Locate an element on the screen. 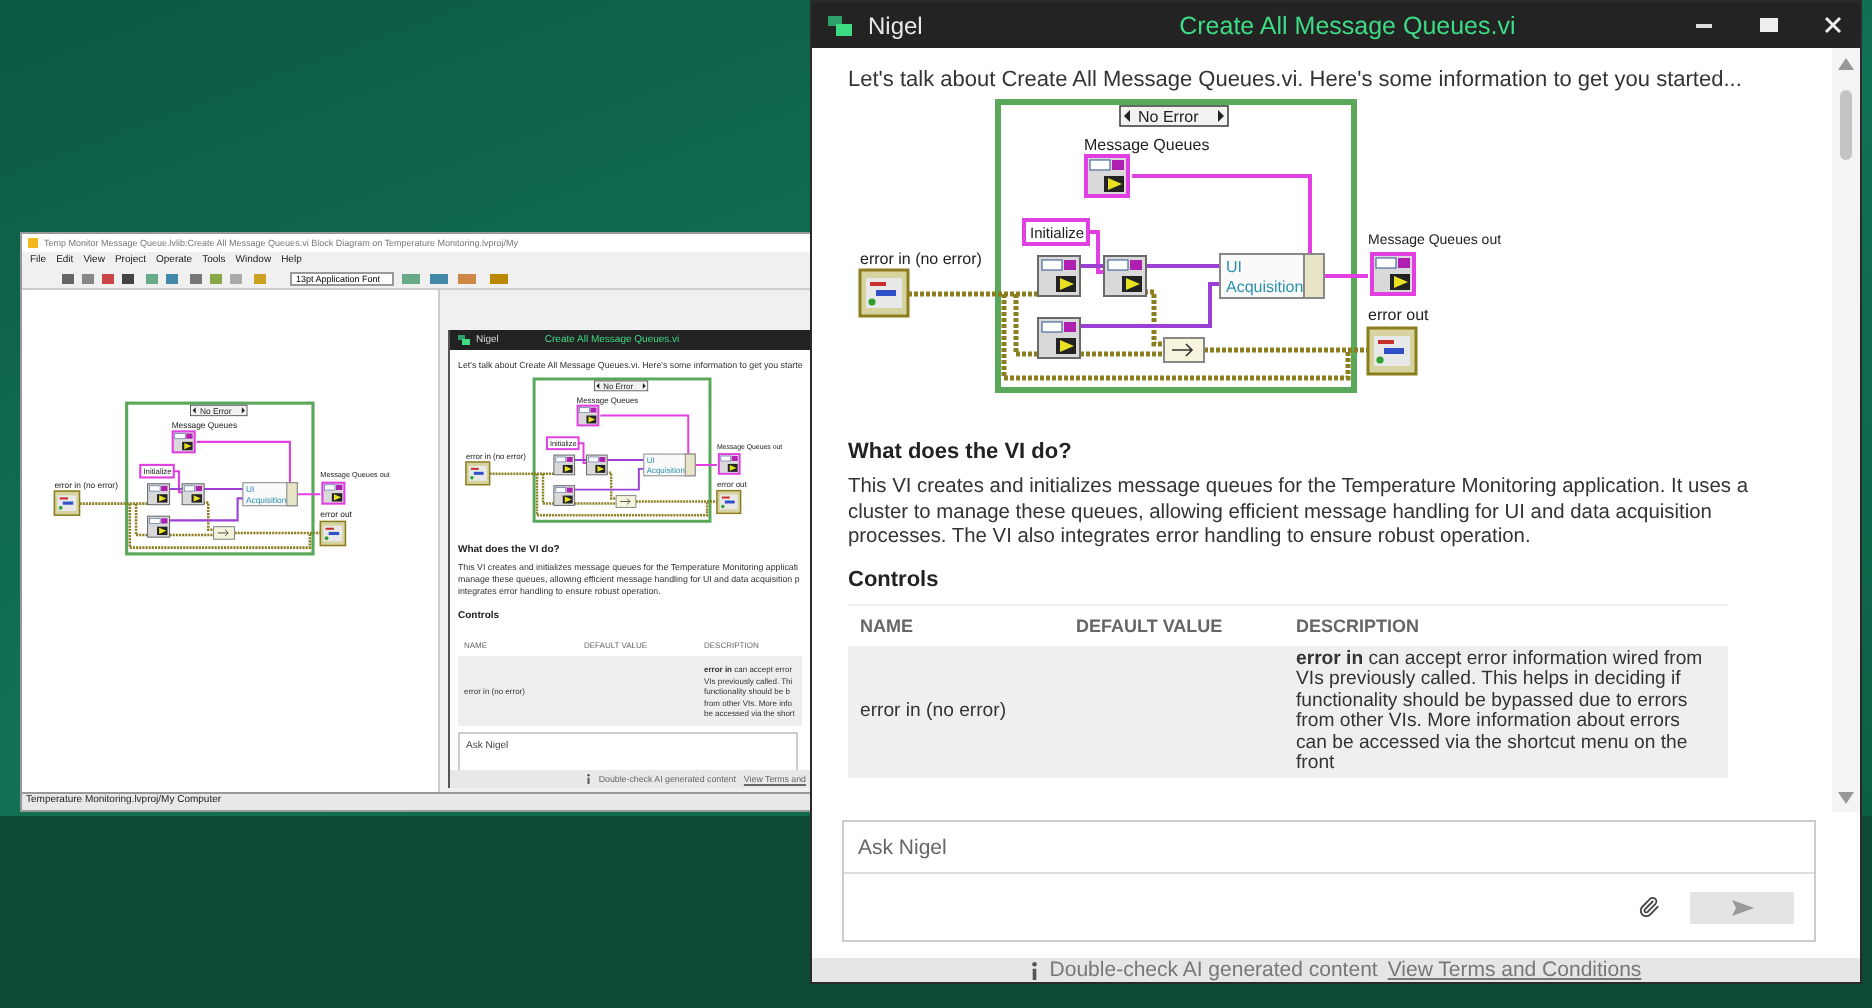 Image resolution: width=1872 pixels, height=1008 pixels. scrollbar-thumb is located at coordinates (1846, 125).